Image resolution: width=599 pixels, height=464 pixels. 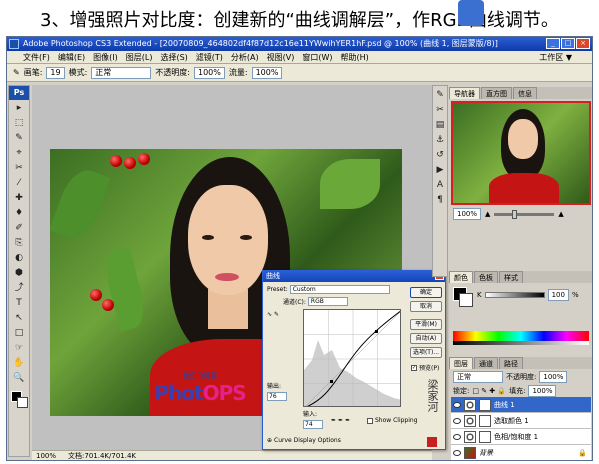 I want to click on tab-channels: 通道, so click(x=486, y=363).